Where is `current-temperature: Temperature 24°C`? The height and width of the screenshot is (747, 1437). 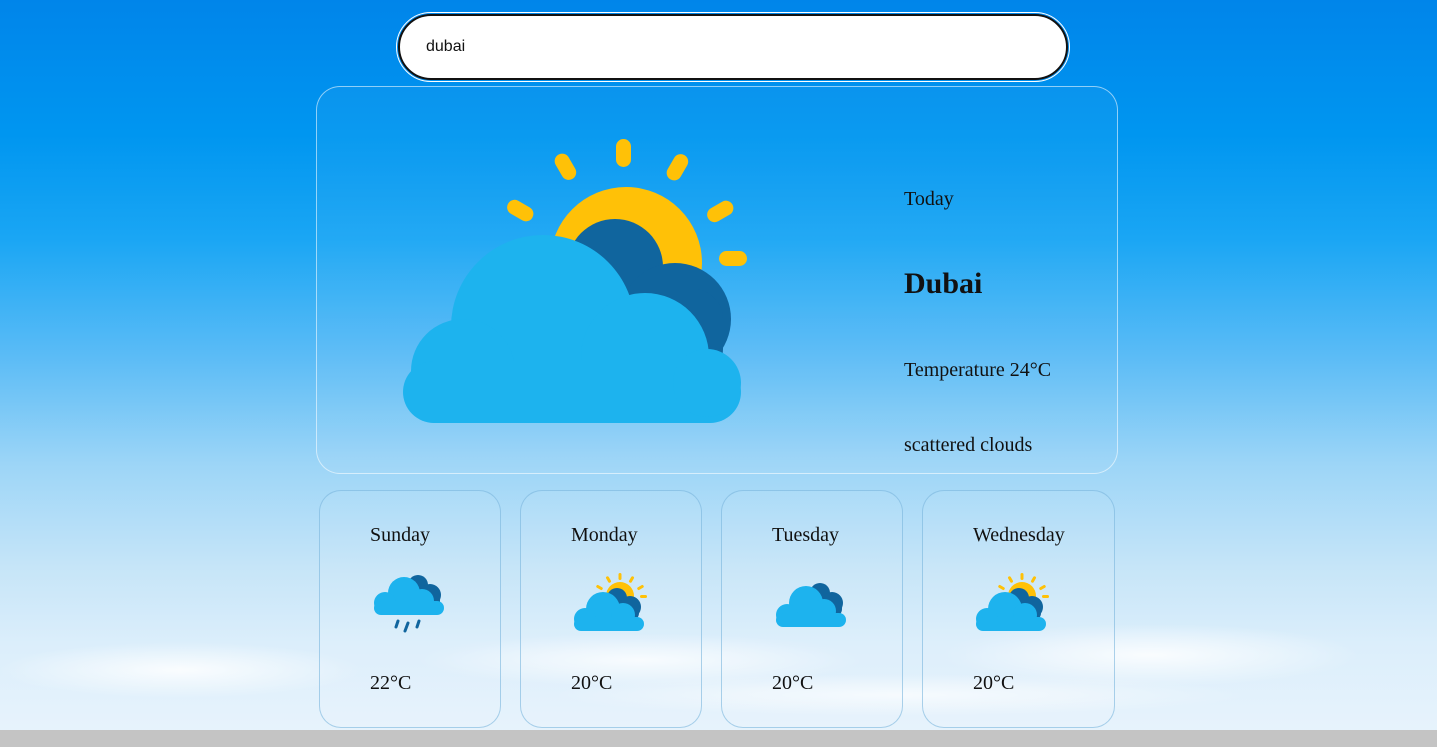 current-temperature: Temperature 24°C is located at coordinates (978, 370).